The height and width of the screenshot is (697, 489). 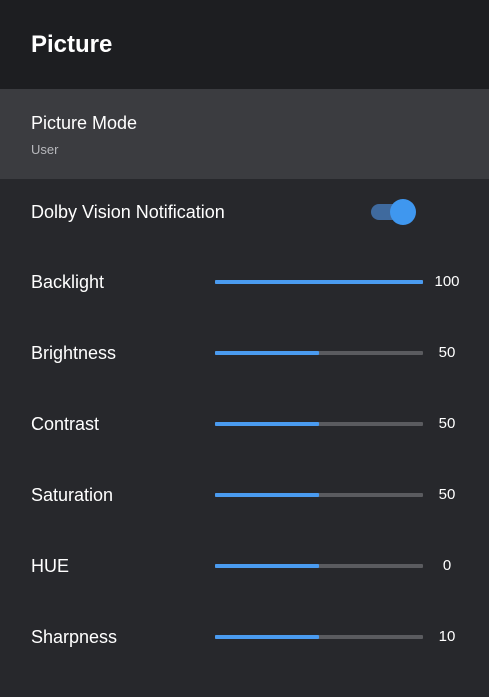 I want to click on picture-mode-value: User, so click(x=45, y=149).